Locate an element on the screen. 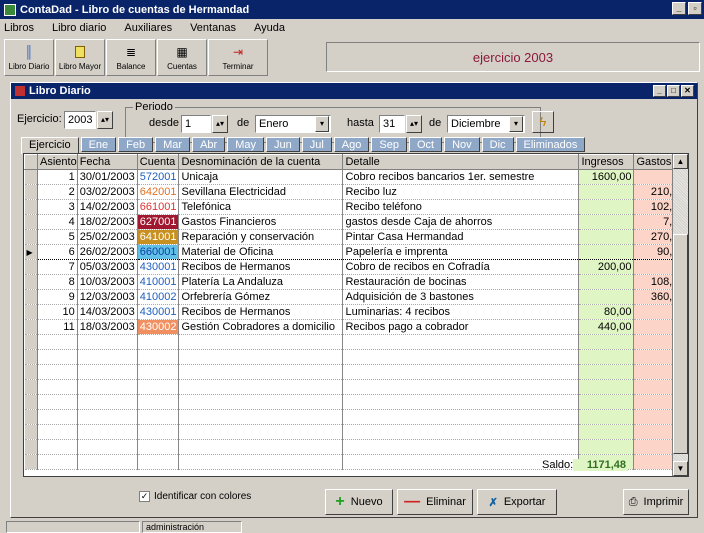 This screenshot has height=533, width=704. cell-ingresos: 1600,00 is located at coordinates (606, 177).